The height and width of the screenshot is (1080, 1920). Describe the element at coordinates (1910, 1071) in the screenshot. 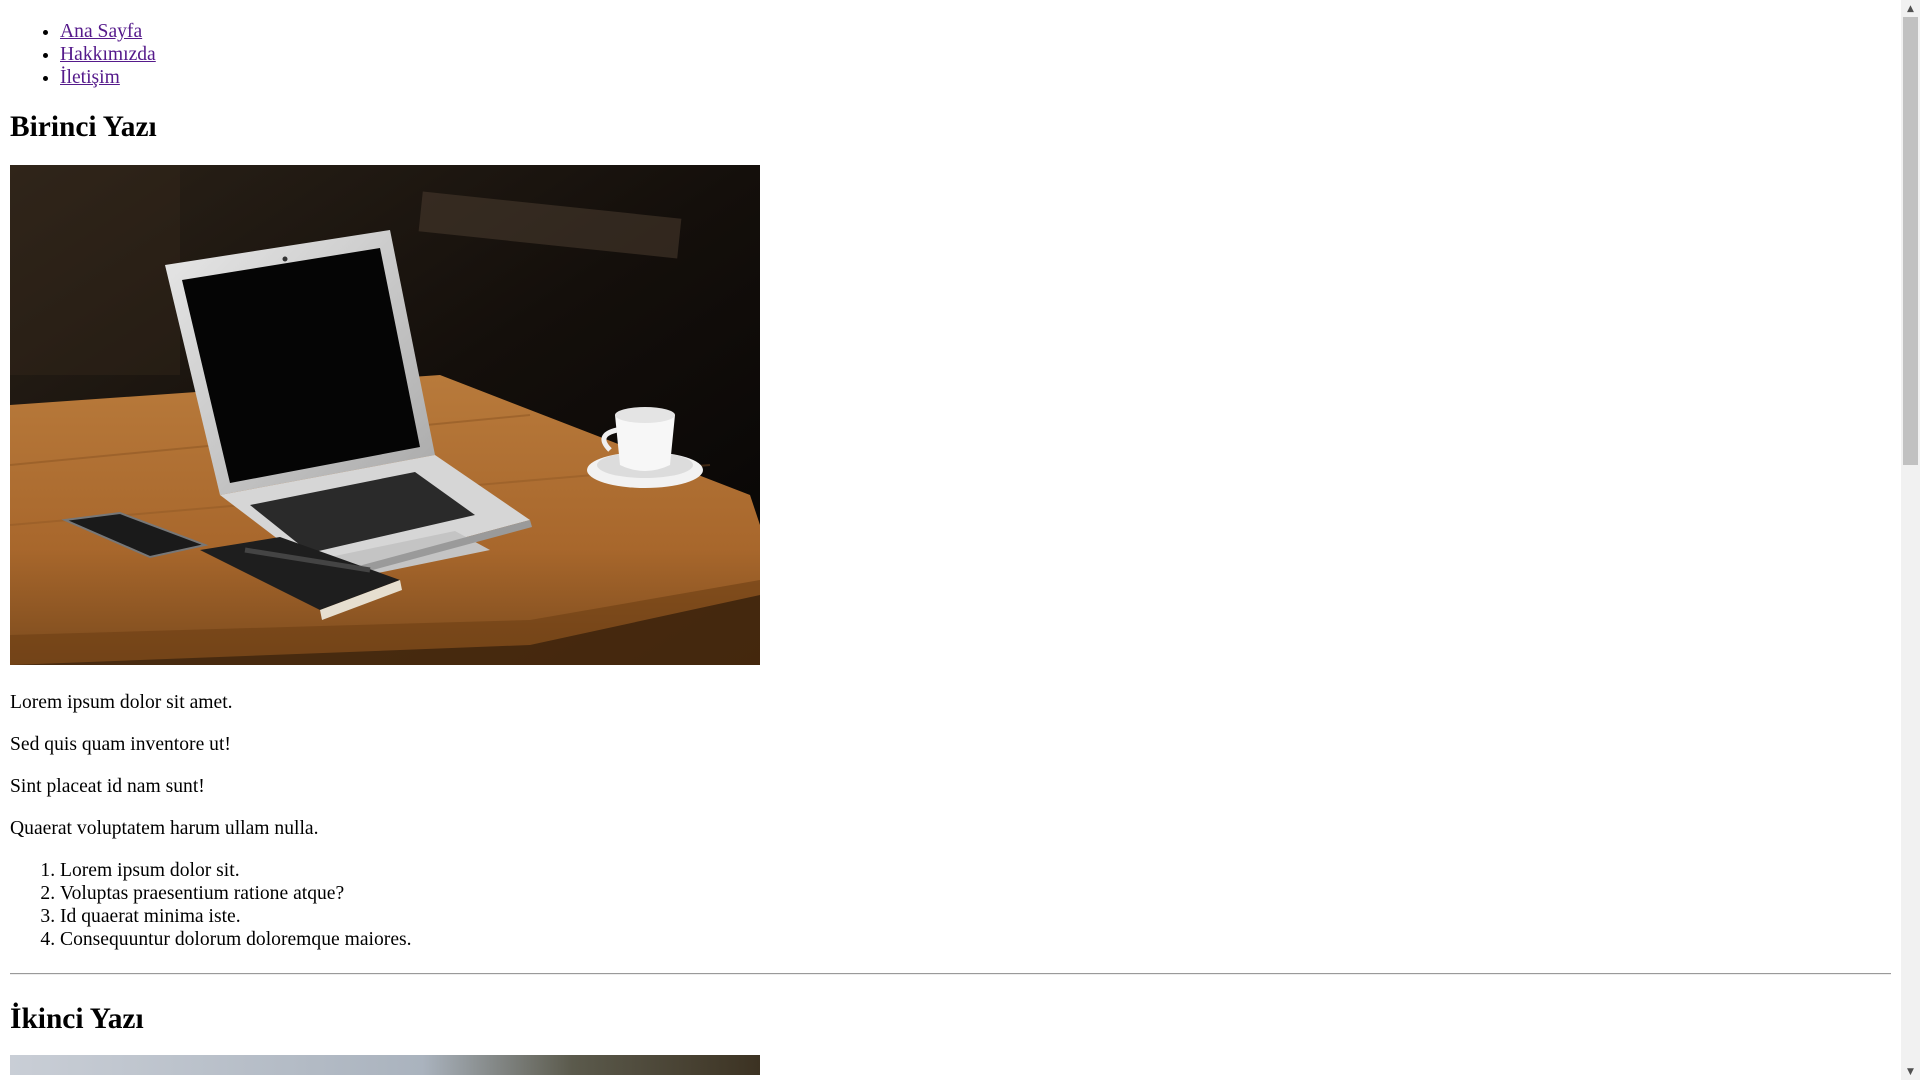

I see `scroll-down-icon: ▼` at that location.